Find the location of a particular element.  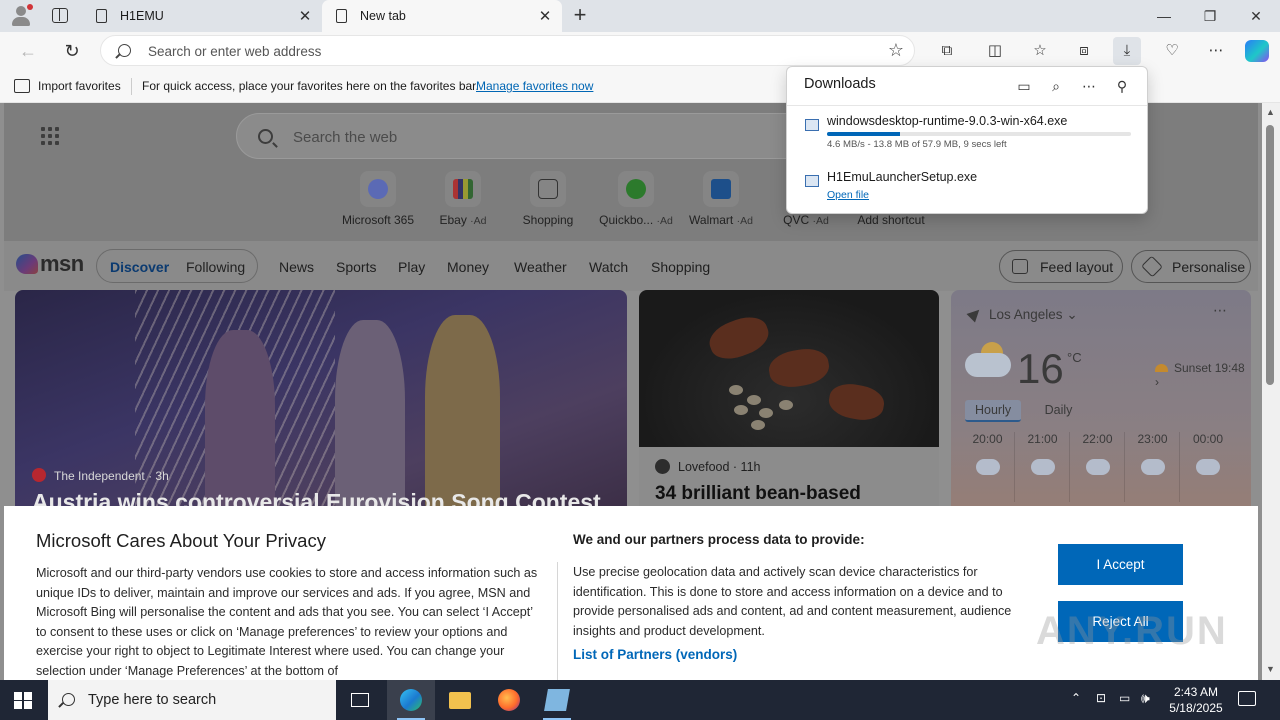

minimize-button: — is located at coordinates (1164, 16).